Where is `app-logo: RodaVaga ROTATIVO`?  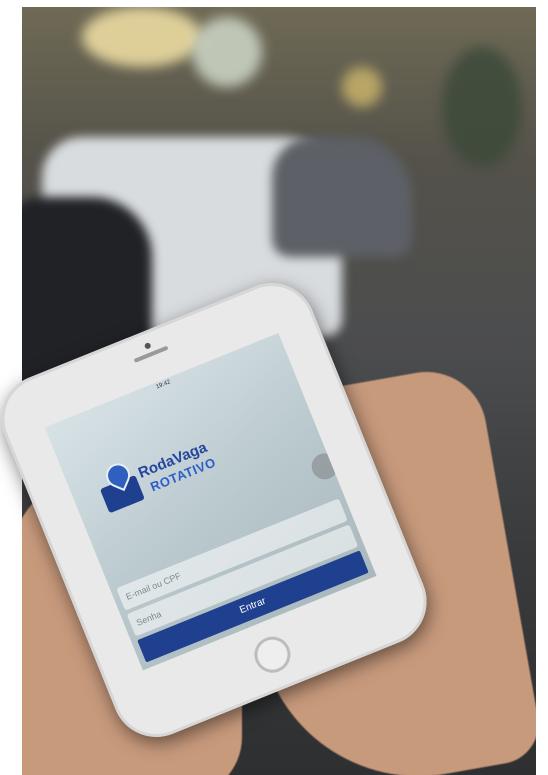
app-logo: RodaVaga ROTATIVO is located at coordinates (170, 474).